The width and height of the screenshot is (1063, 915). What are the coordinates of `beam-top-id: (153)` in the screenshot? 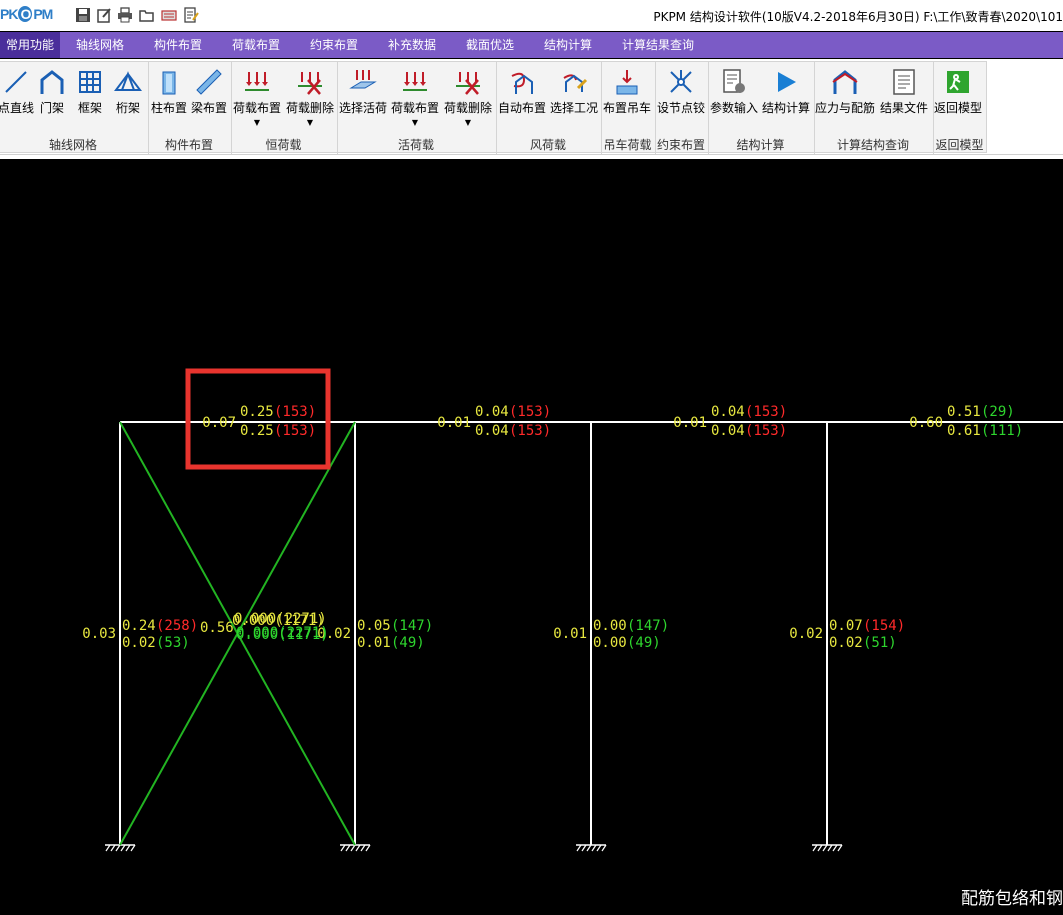 It's located at (295, 412).